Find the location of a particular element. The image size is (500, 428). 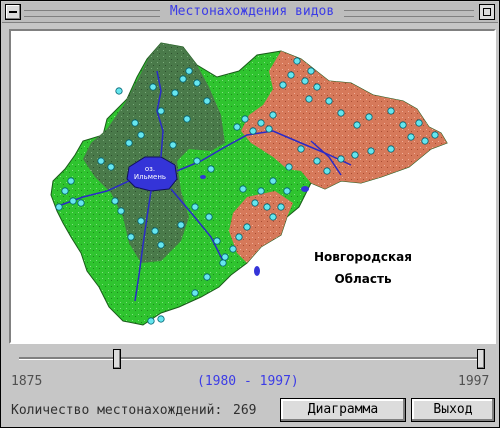

window-title: Местонахождения видов is located at coordinates (252, 11).